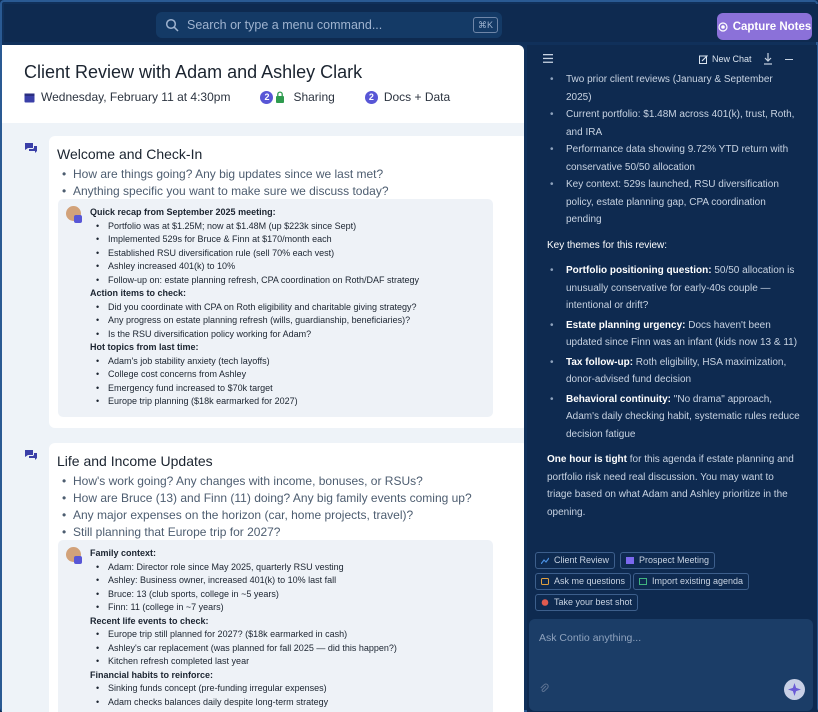  Describe the element at coordinates (590, 581) in the screenshot. I see `chip-label: Ask me questions` at that location.